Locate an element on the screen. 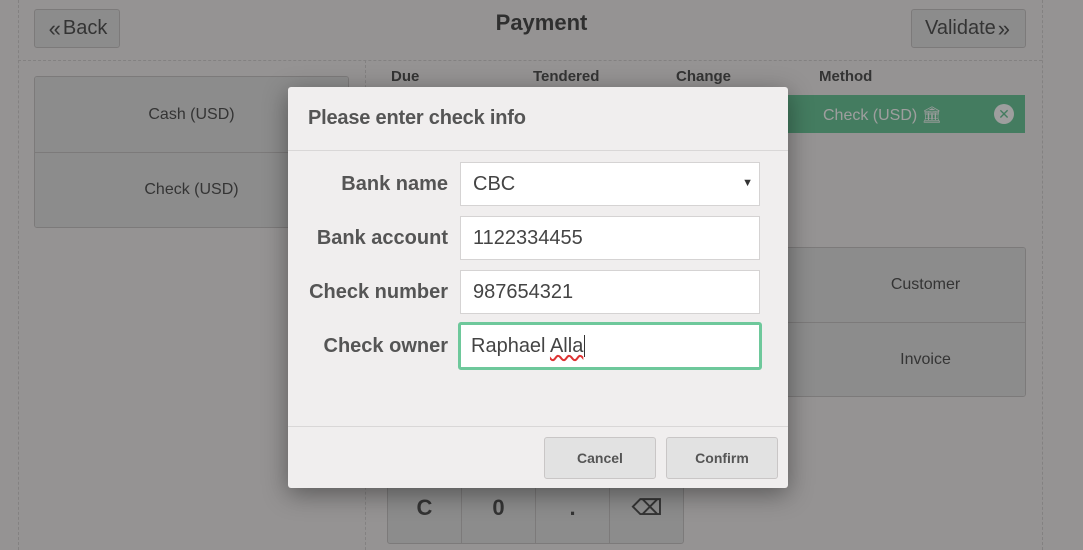  check-number-row: Check number 987654321 is located at coordinates (538, 292).